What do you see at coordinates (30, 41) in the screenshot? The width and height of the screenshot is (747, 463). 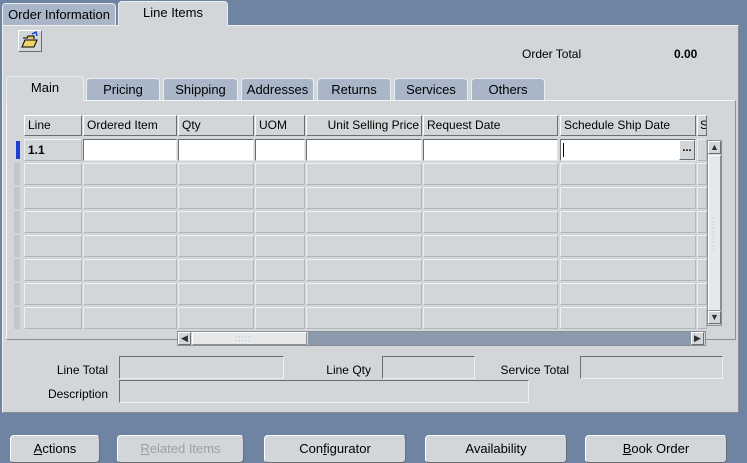 I see `open-folder-button` at bounding box center [30, 41].